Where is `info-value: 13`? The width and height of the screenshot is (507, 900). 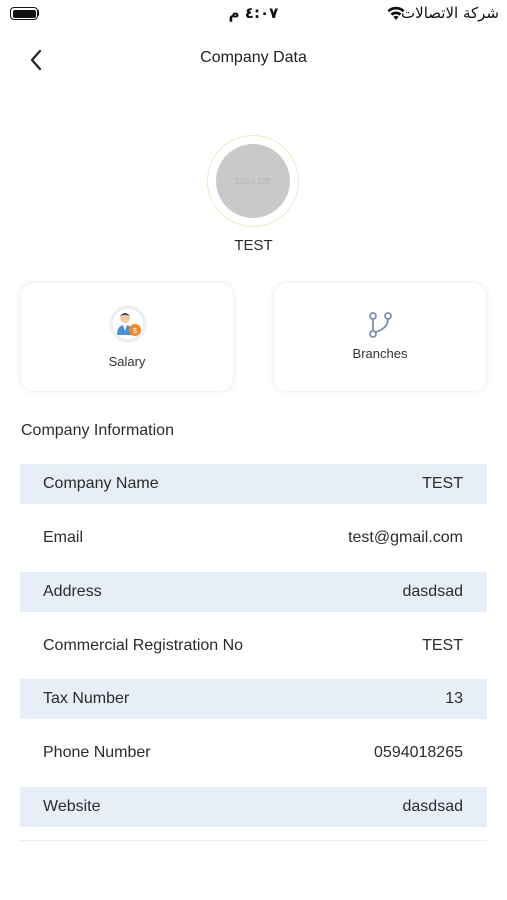 info-value: 13 is located at coordinates (454, 699).